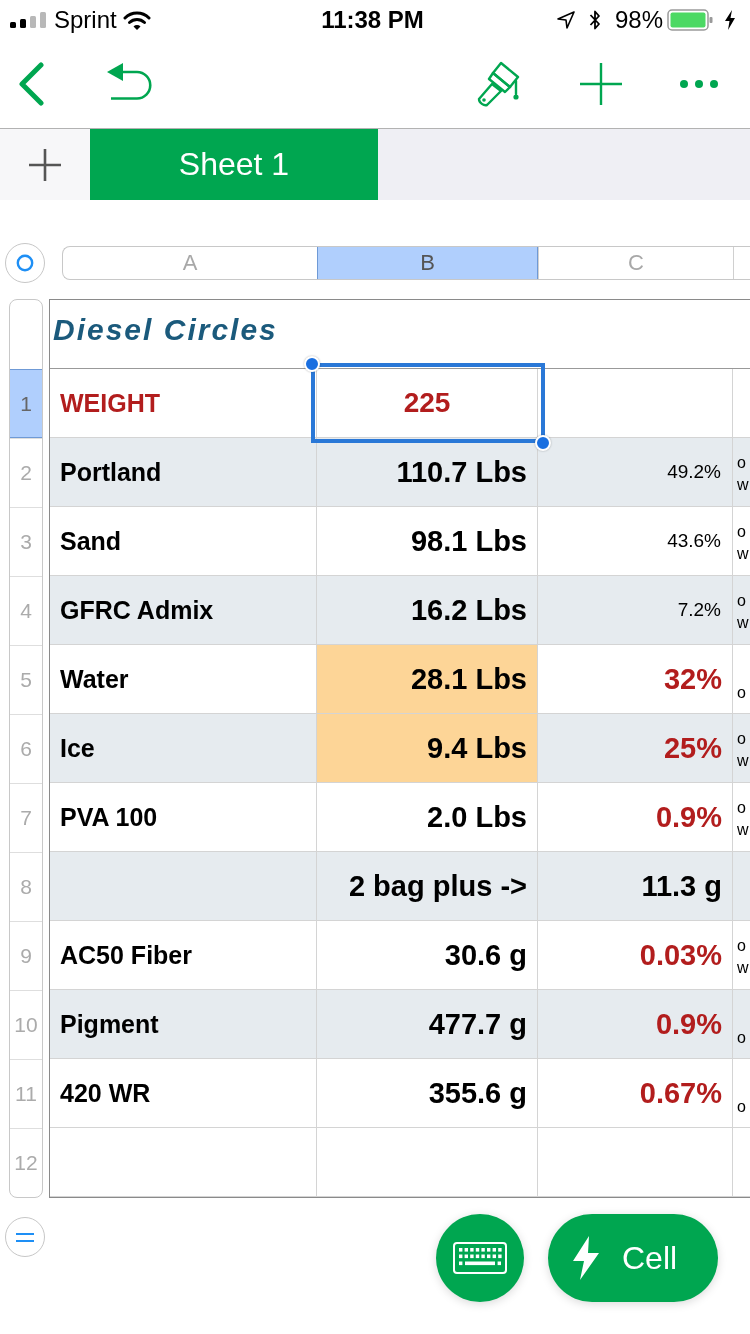 The image size is (750, 1334). What do you see at coordinates (183, 817) in the screenshot?
I see `table-cell: PVA 100` at bounding box center [183, 817].